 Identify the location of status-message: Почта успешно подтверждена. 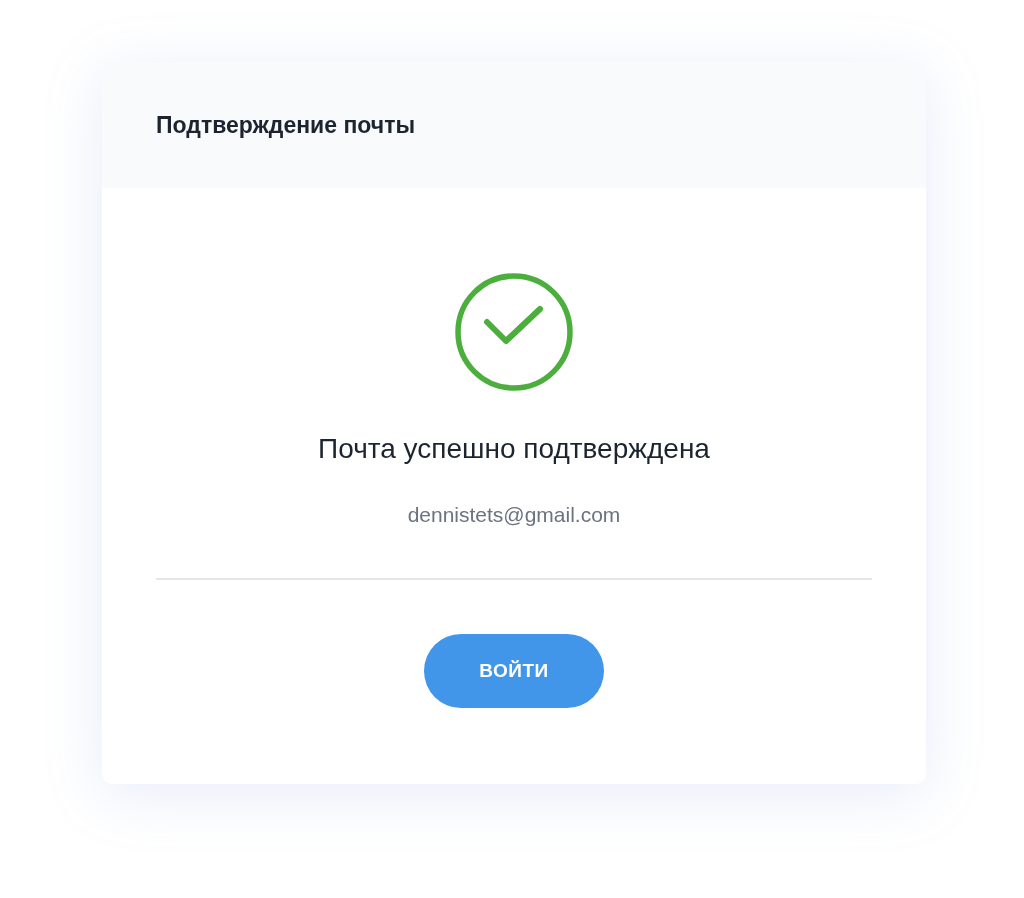
(514, 449).